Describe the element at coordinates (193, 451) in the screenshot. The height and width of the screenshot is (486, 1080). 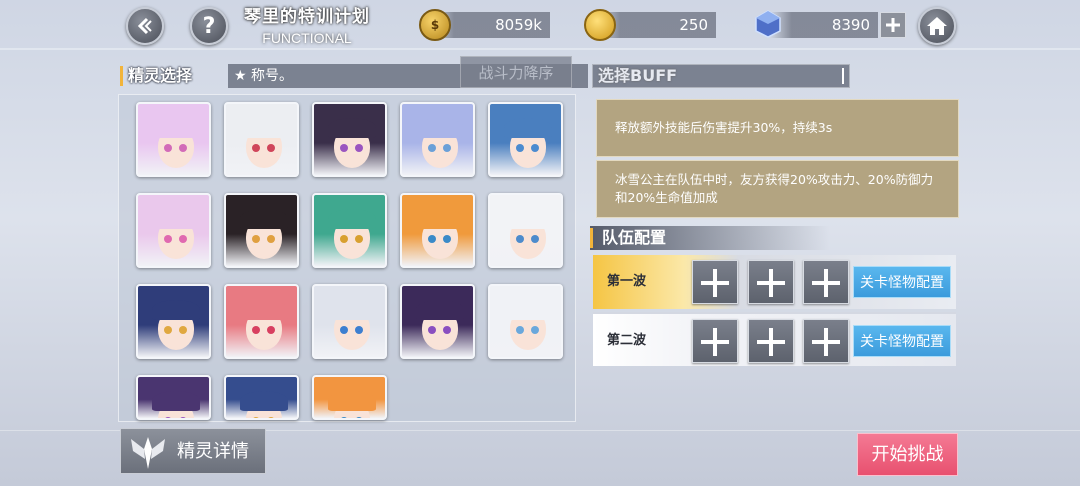
I see `spirit-detail-button: 精灵详情` at that location.